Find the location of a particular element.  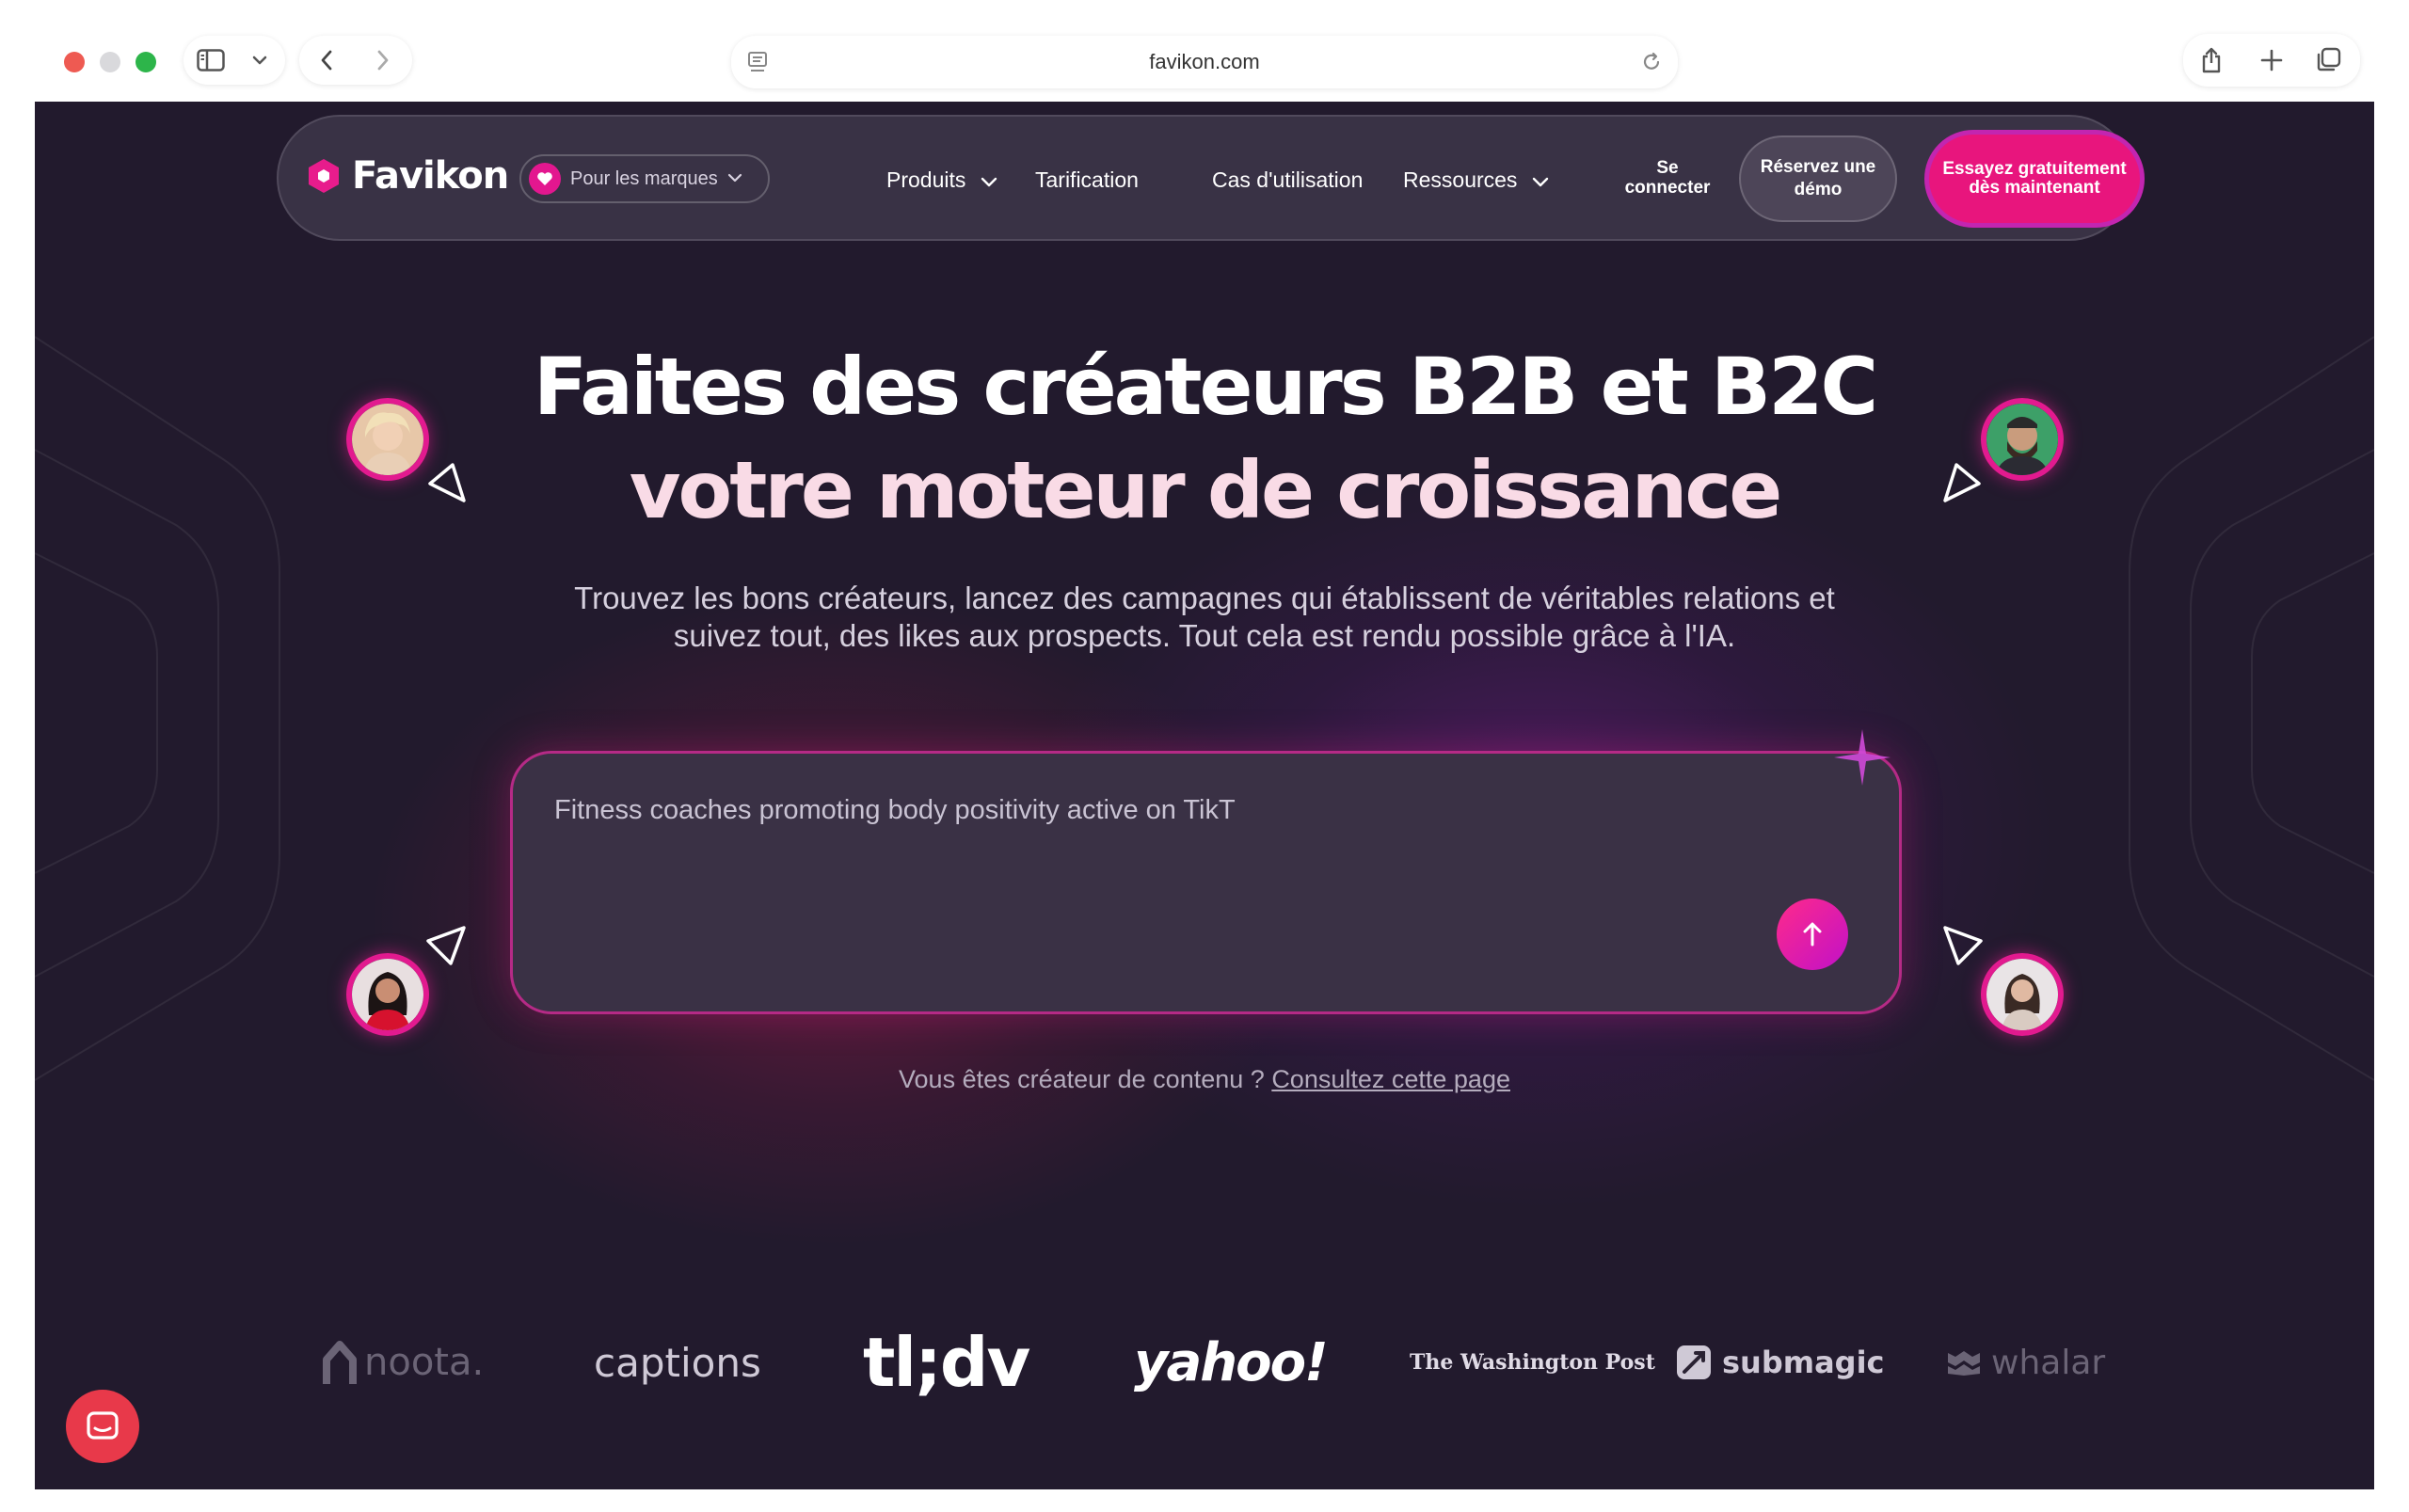

logo-yahoo: yahoo! is located at coordinates (1232, 1362).